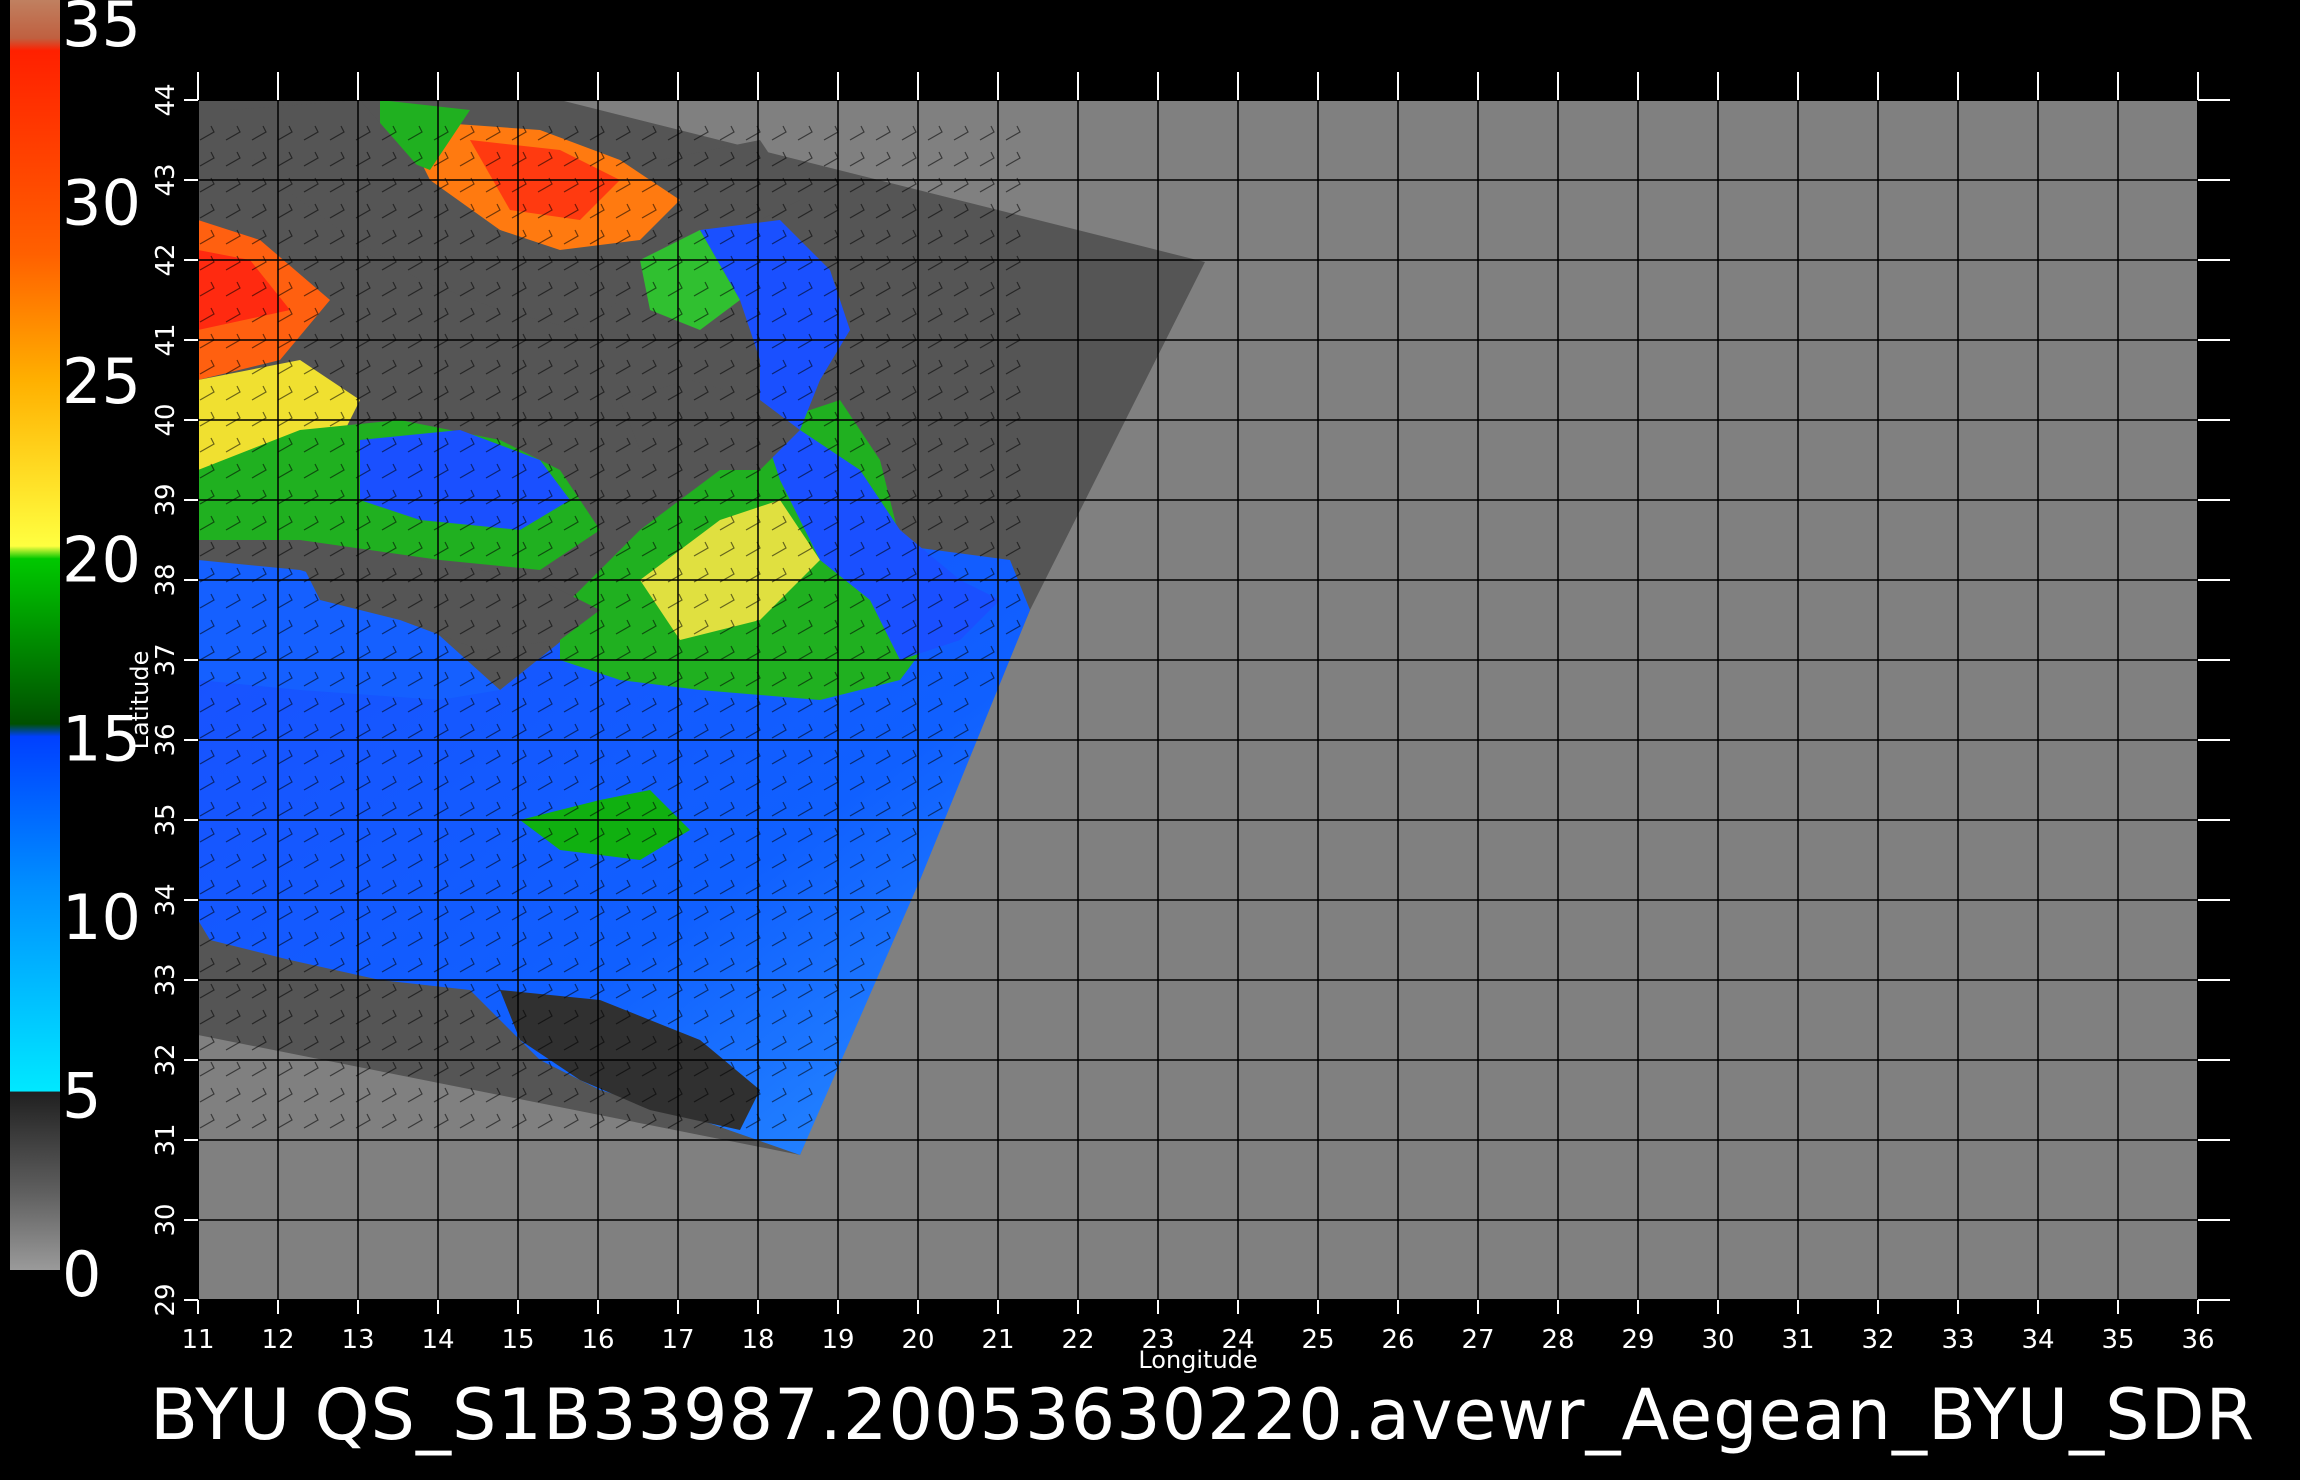 This screenshot has height=1480, width=2300. What do you see at coordinates (101, 30) in the screenshot?
I see `colorbar-tick-label: 35` at bounding box center [101, 30].